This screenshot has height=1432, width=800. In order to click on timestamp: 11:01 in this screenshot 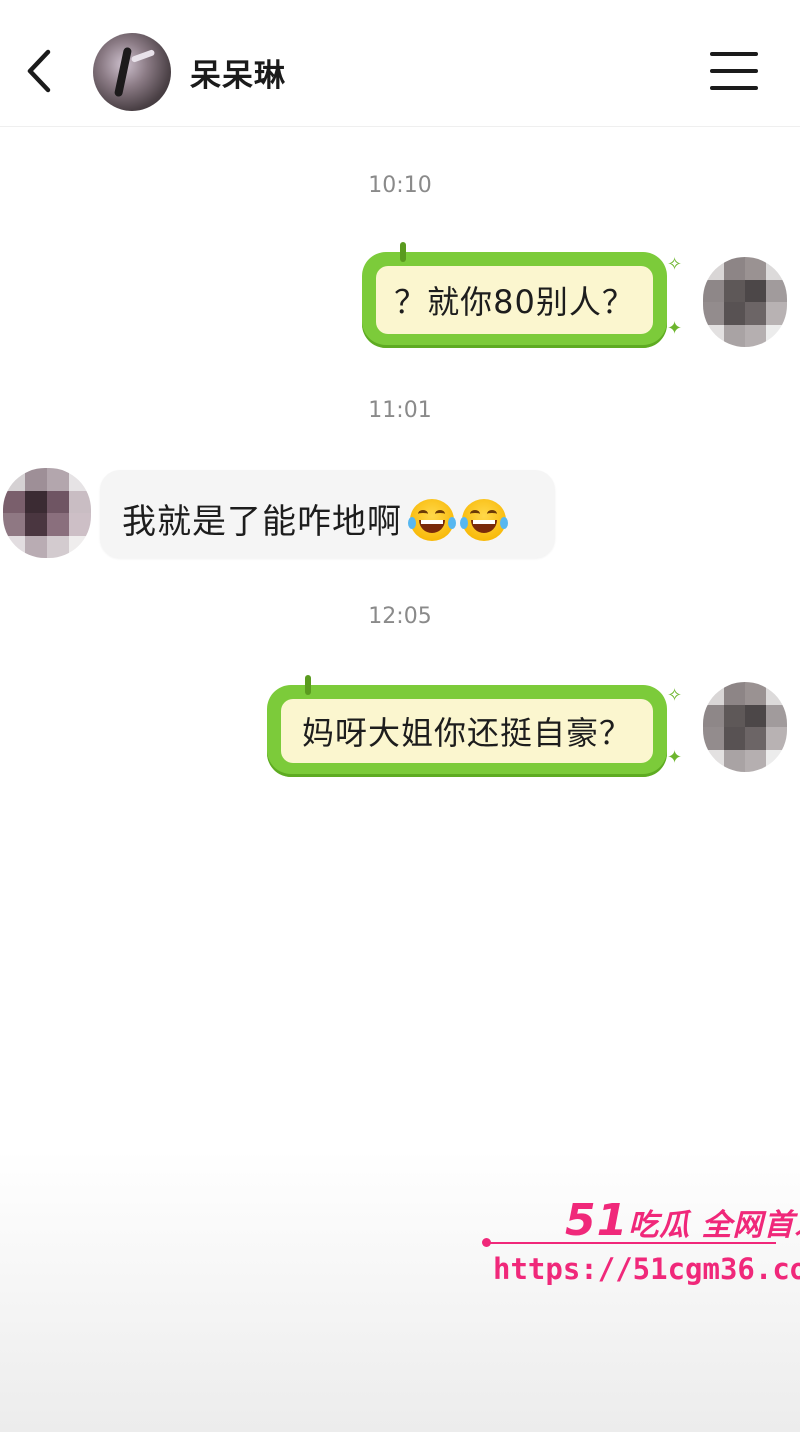, I will do `click(400, 410)`.